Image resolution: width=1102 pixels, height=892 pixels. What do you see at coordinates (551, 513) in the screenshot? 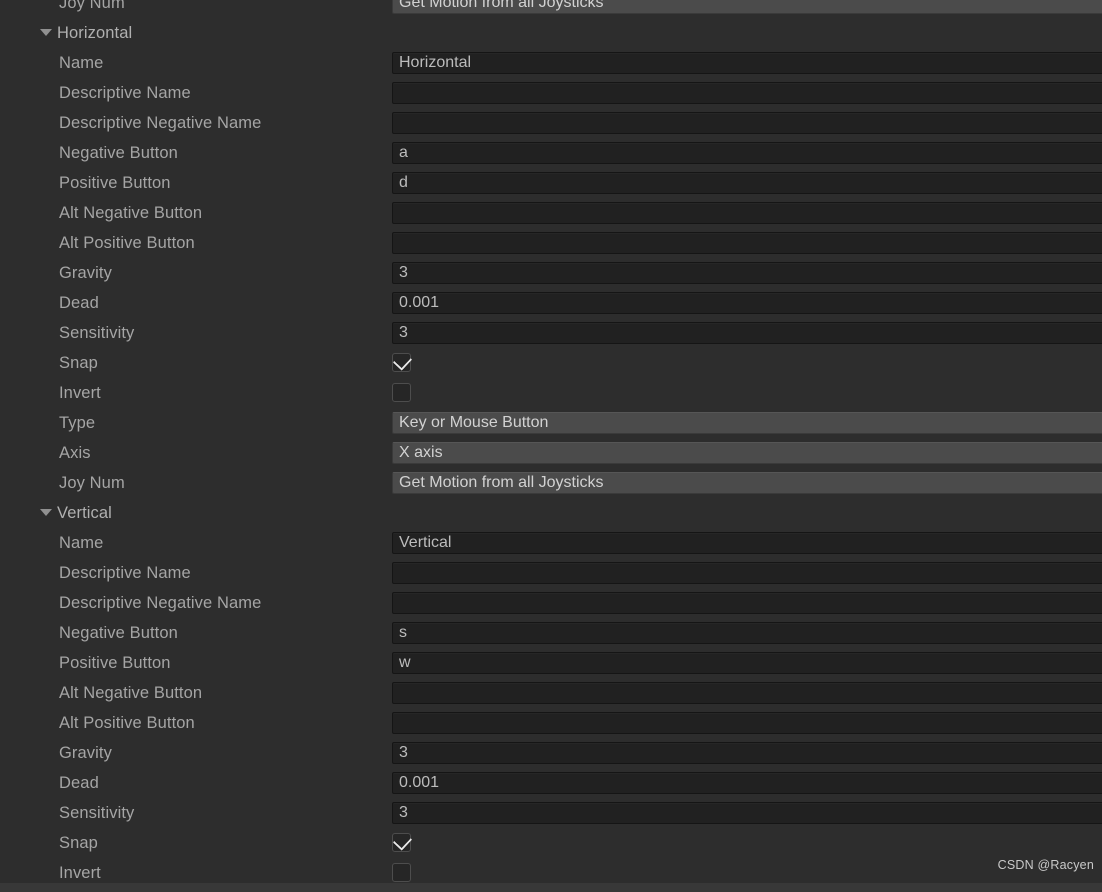
I see `property-row: Vertical` at bounding box center [551, 513].